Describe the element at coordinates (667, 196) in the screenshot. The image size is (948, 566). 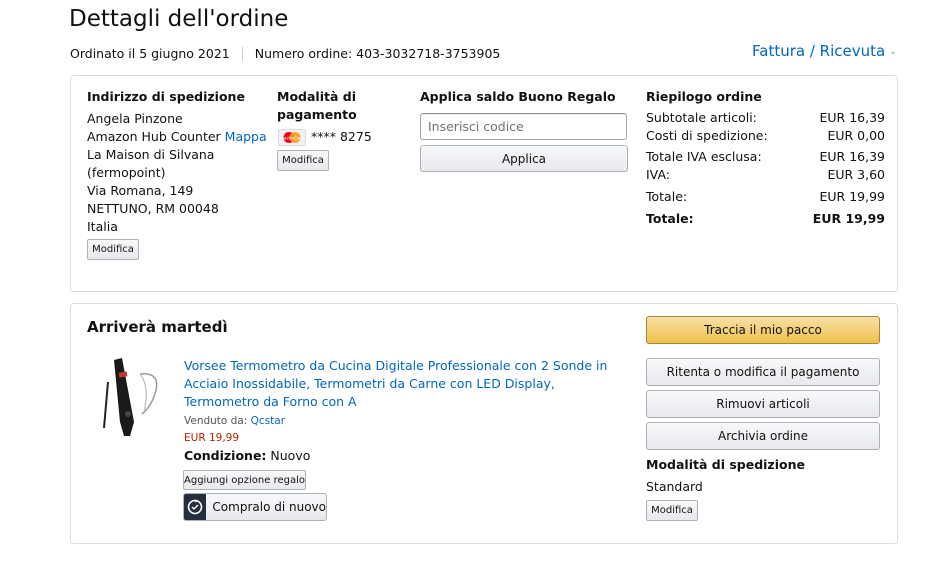
I see `total-label: Totale:` at that location.